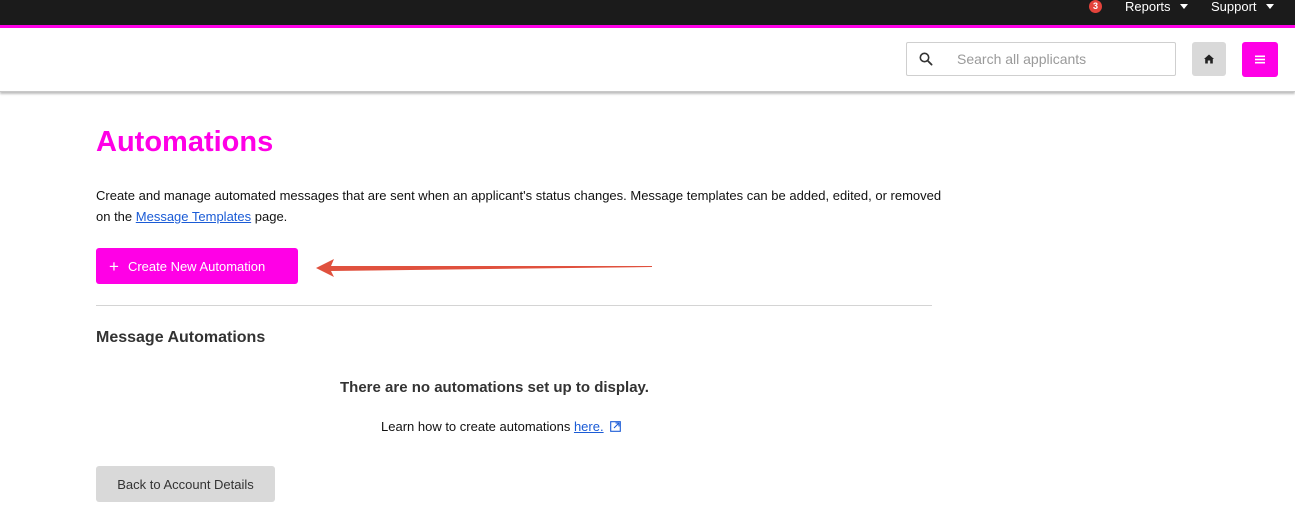 The image size is (1295, 522). I want to click on search-input, so click(1062, 59).